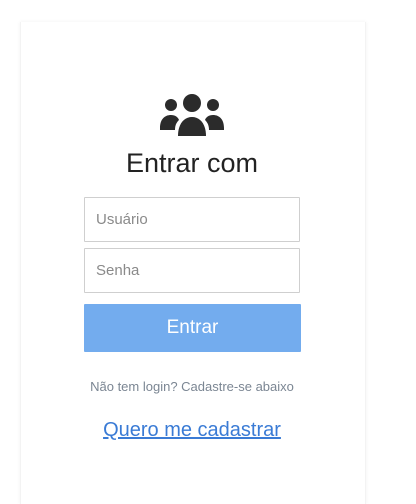  I want to click on password-input, so click(192, 270).